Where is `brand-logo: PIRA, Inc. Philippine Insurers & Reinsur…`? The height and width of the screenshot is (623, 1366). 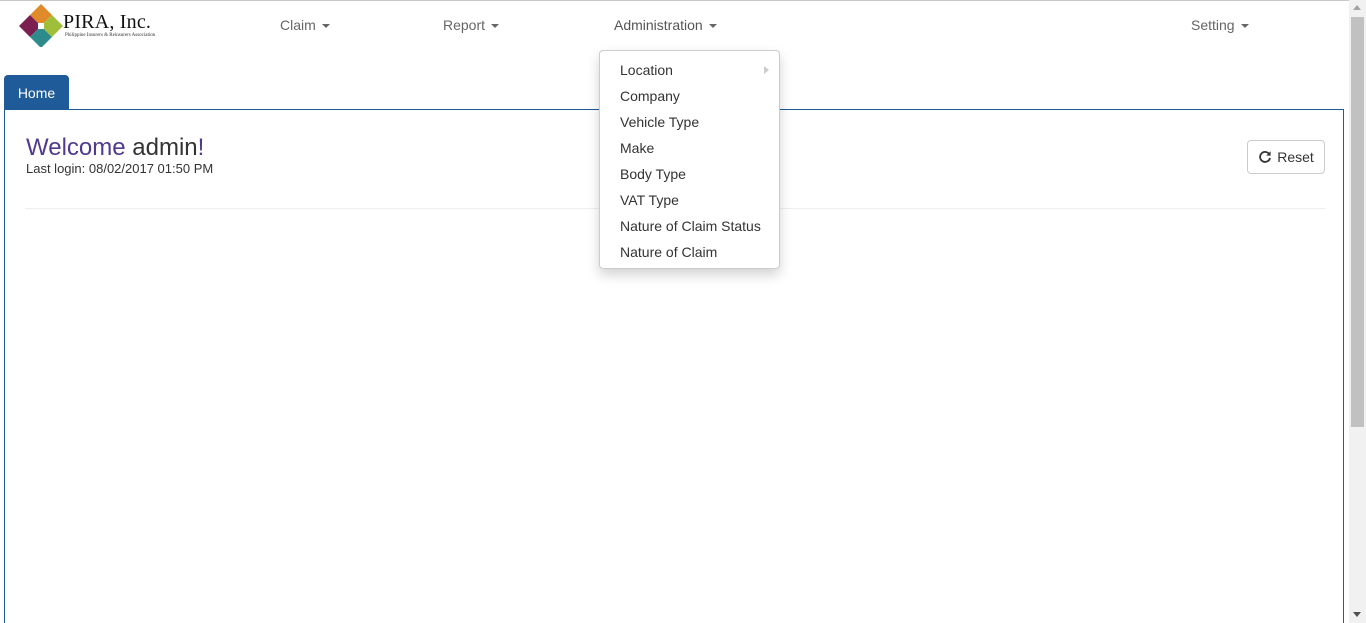
brand-logo: PIRA, Inc. Philippine Insurers & Reinsur… is located at coordinates (94, 25).